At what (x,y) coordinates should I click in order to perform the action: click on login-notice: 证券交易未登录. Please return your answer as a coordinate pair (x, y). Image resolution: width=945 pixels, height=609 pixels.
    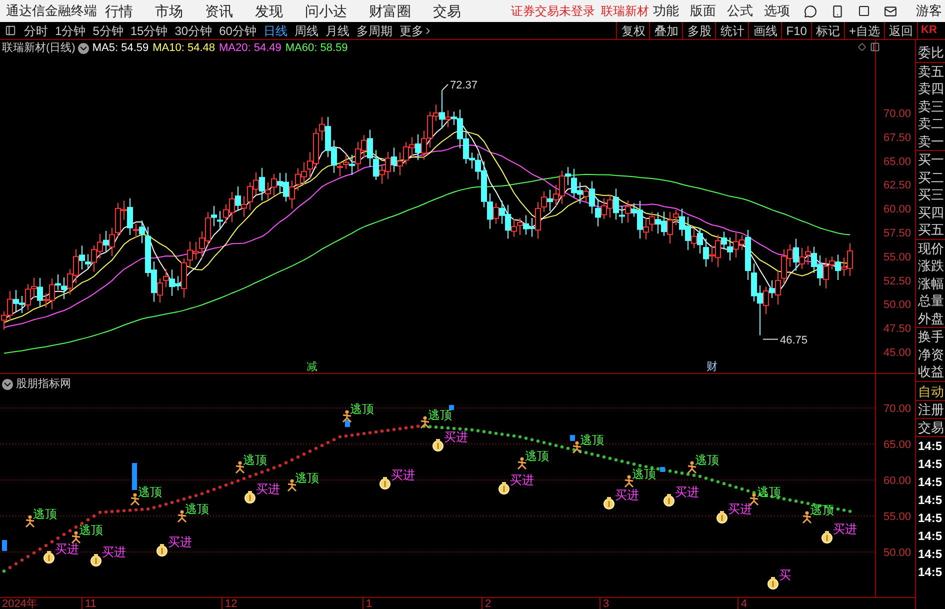
    Looking at the image, I should click on (553, 11).